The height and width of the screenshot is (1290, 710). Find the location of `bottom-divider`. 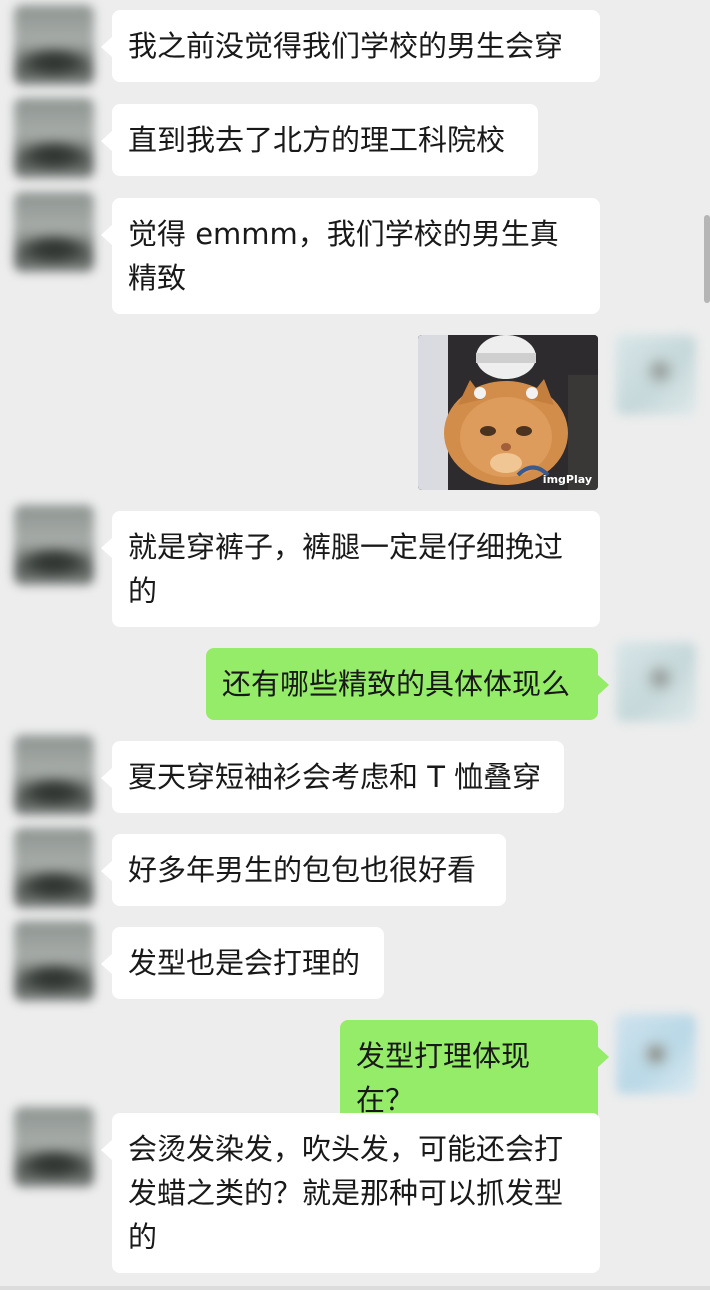

bottom-divider is located at coordinates (355, 1288).